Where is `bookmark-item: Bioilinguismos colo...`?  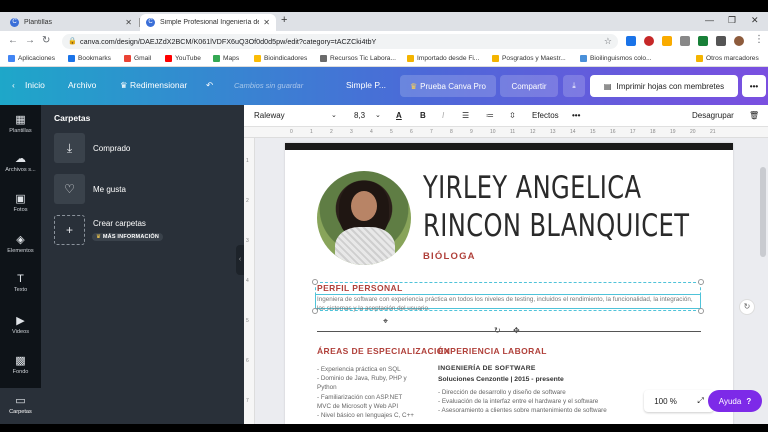 bookmark-item: Bioilinguismos colo... is located at coordinates (616, 58).